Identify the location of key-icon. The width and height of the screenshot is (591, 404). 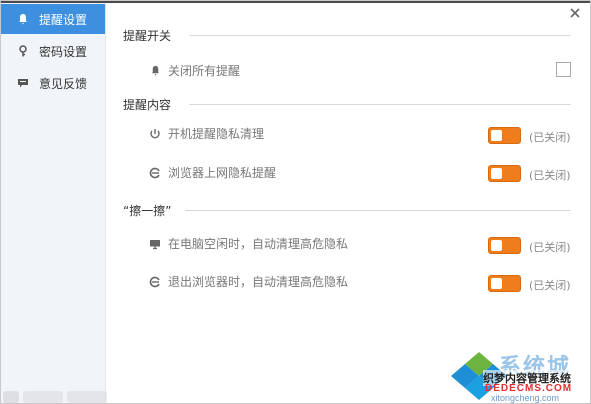
(23, 51).